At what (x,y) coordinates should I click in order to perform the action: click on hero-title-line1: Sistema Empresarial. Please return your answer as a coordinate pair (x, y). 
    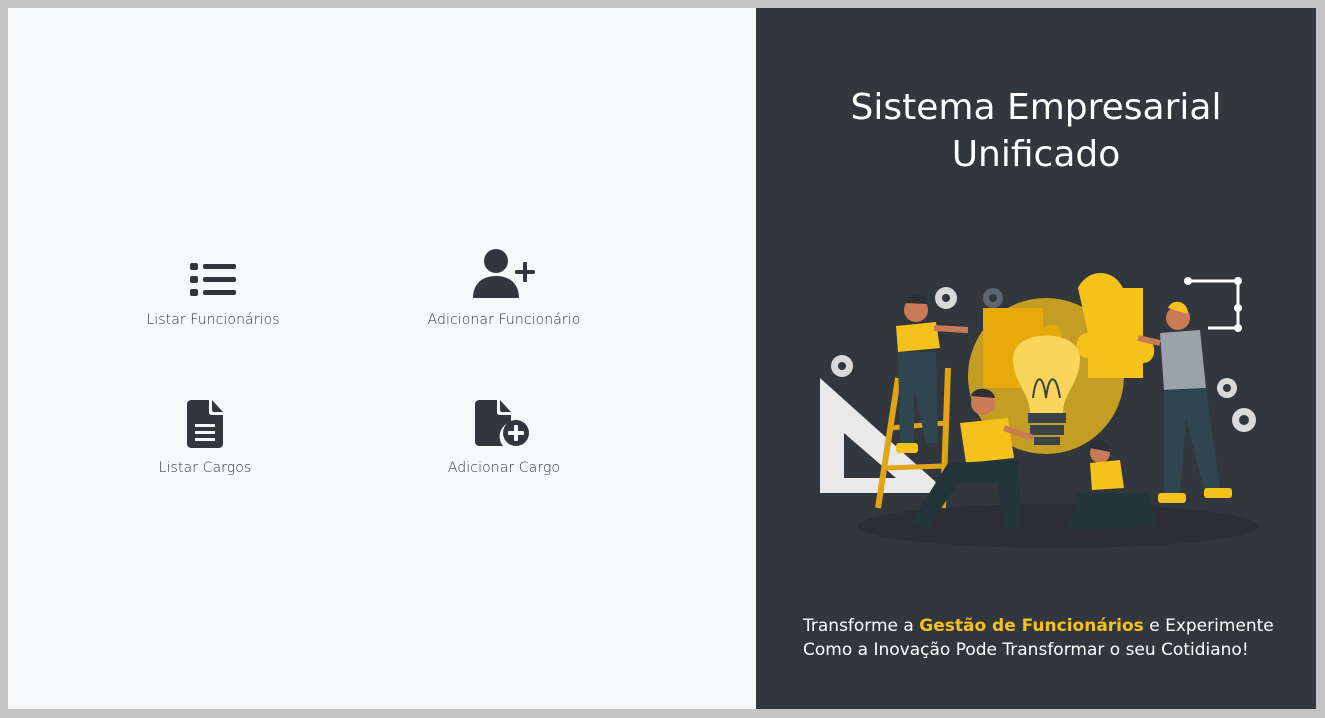
    Looking at the image, I should click on (1036, 107).